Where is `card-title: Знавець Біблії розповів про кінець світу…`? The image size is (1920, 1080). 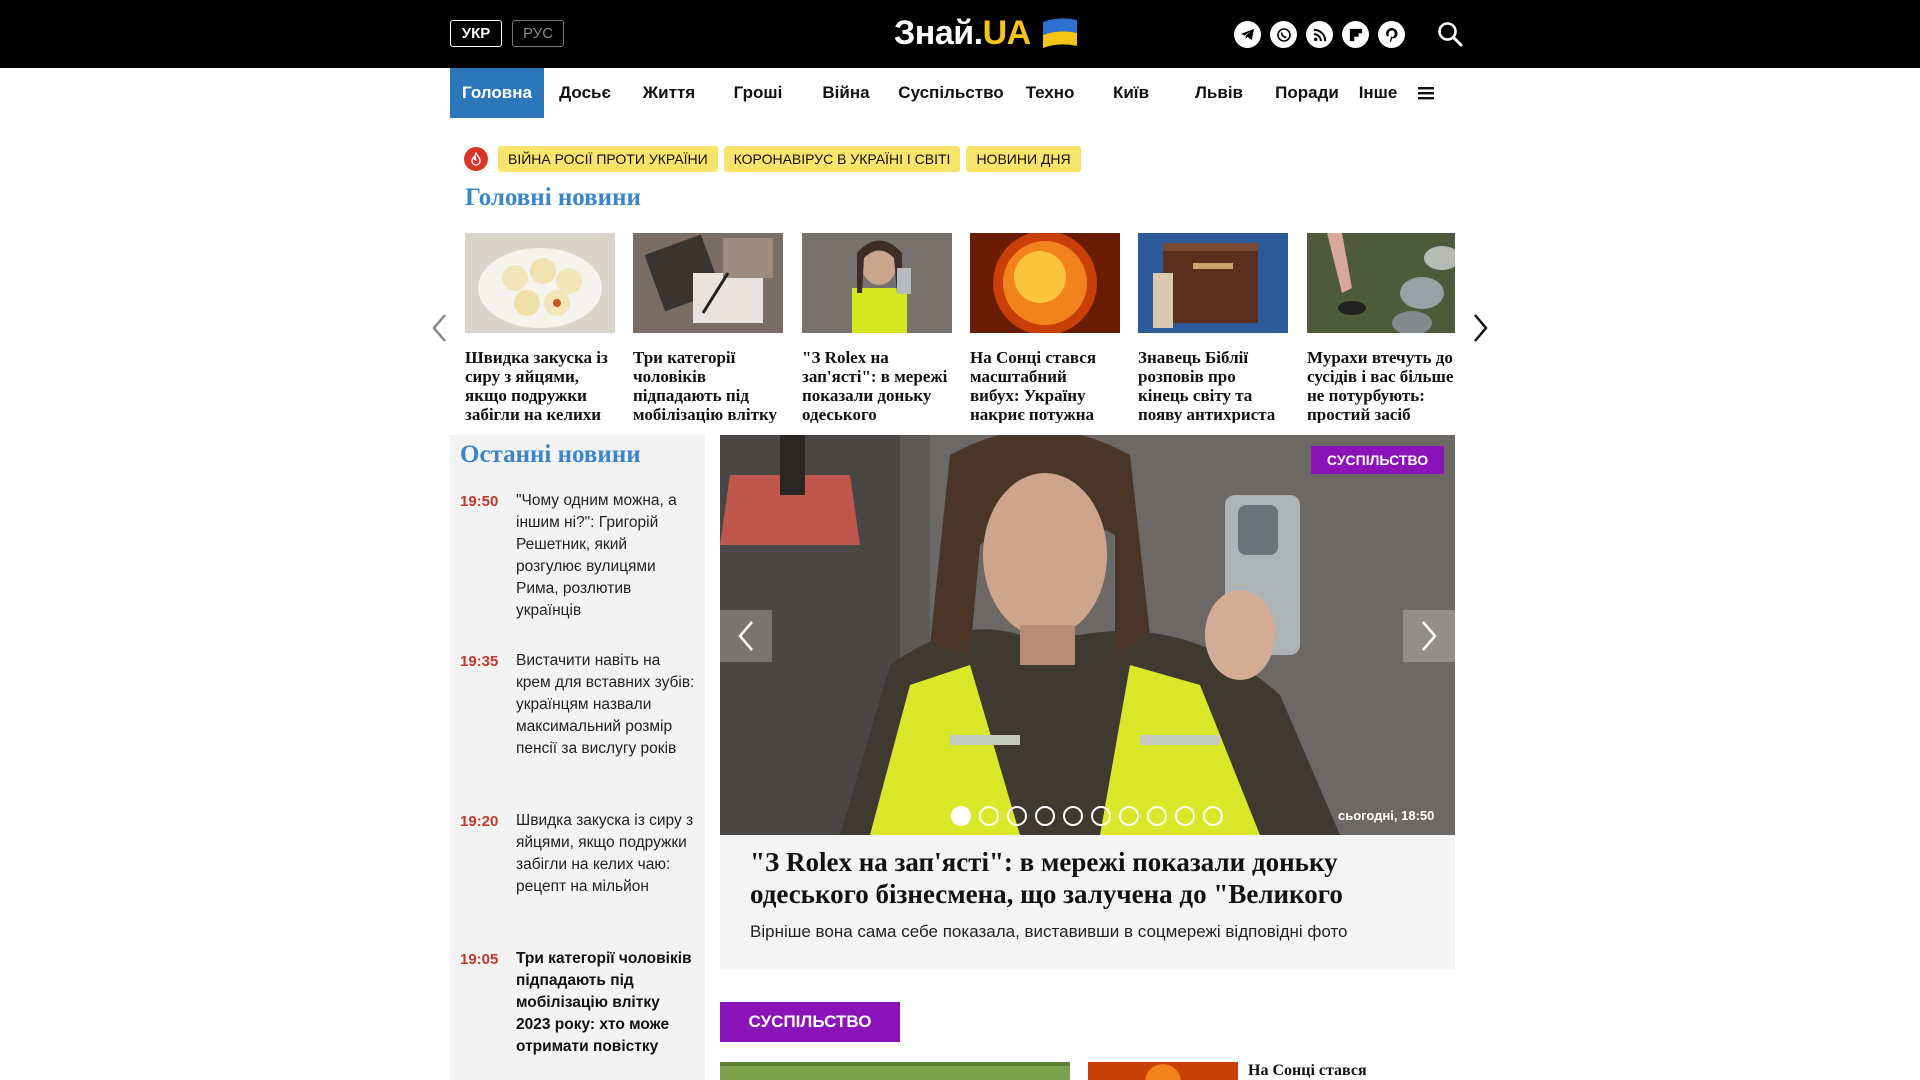
card-title: Знавець Біблії розповів про кінець світу… is located at coordinates (1207, 385).